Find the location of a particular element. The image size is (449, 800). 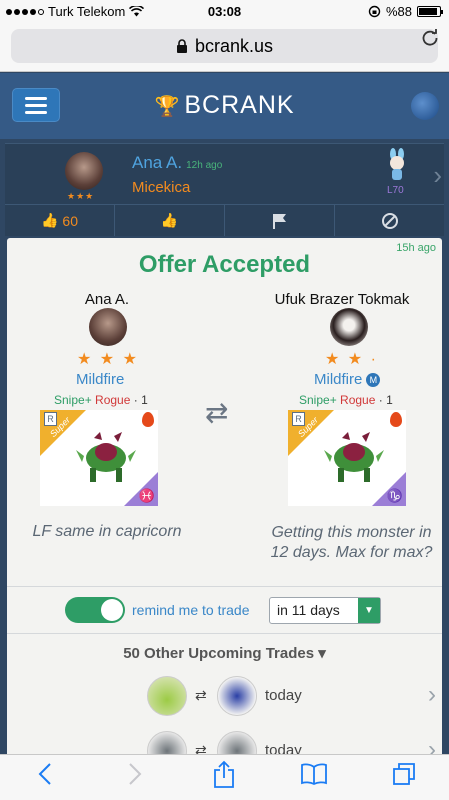

max-badge: M is located at coordinates (373, 380).